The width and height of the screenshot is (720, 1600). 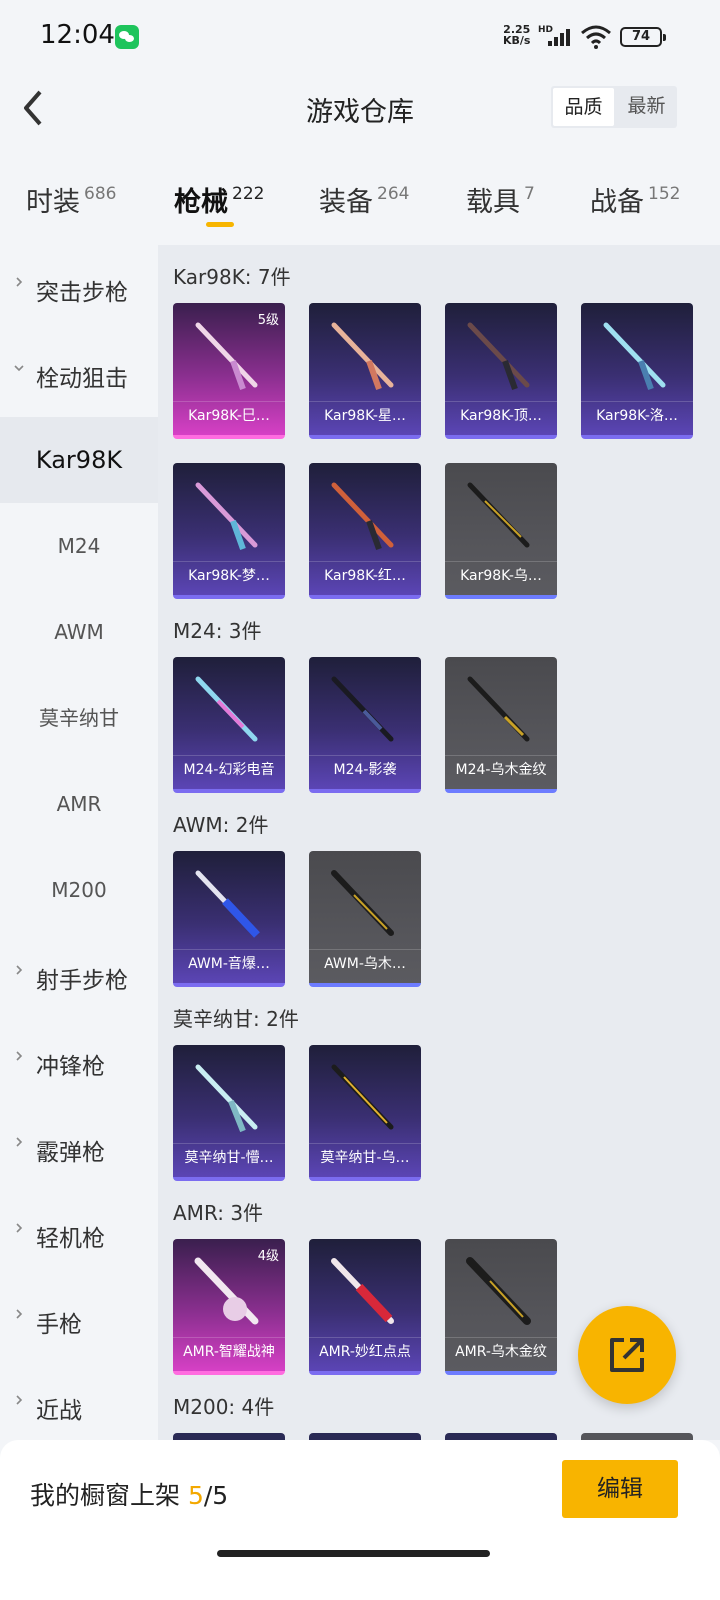 What do you see at coordinates (500, 199) in the screenshot?
I see `tab-vehicles: 载具 7` at bounding box center [500, 199].